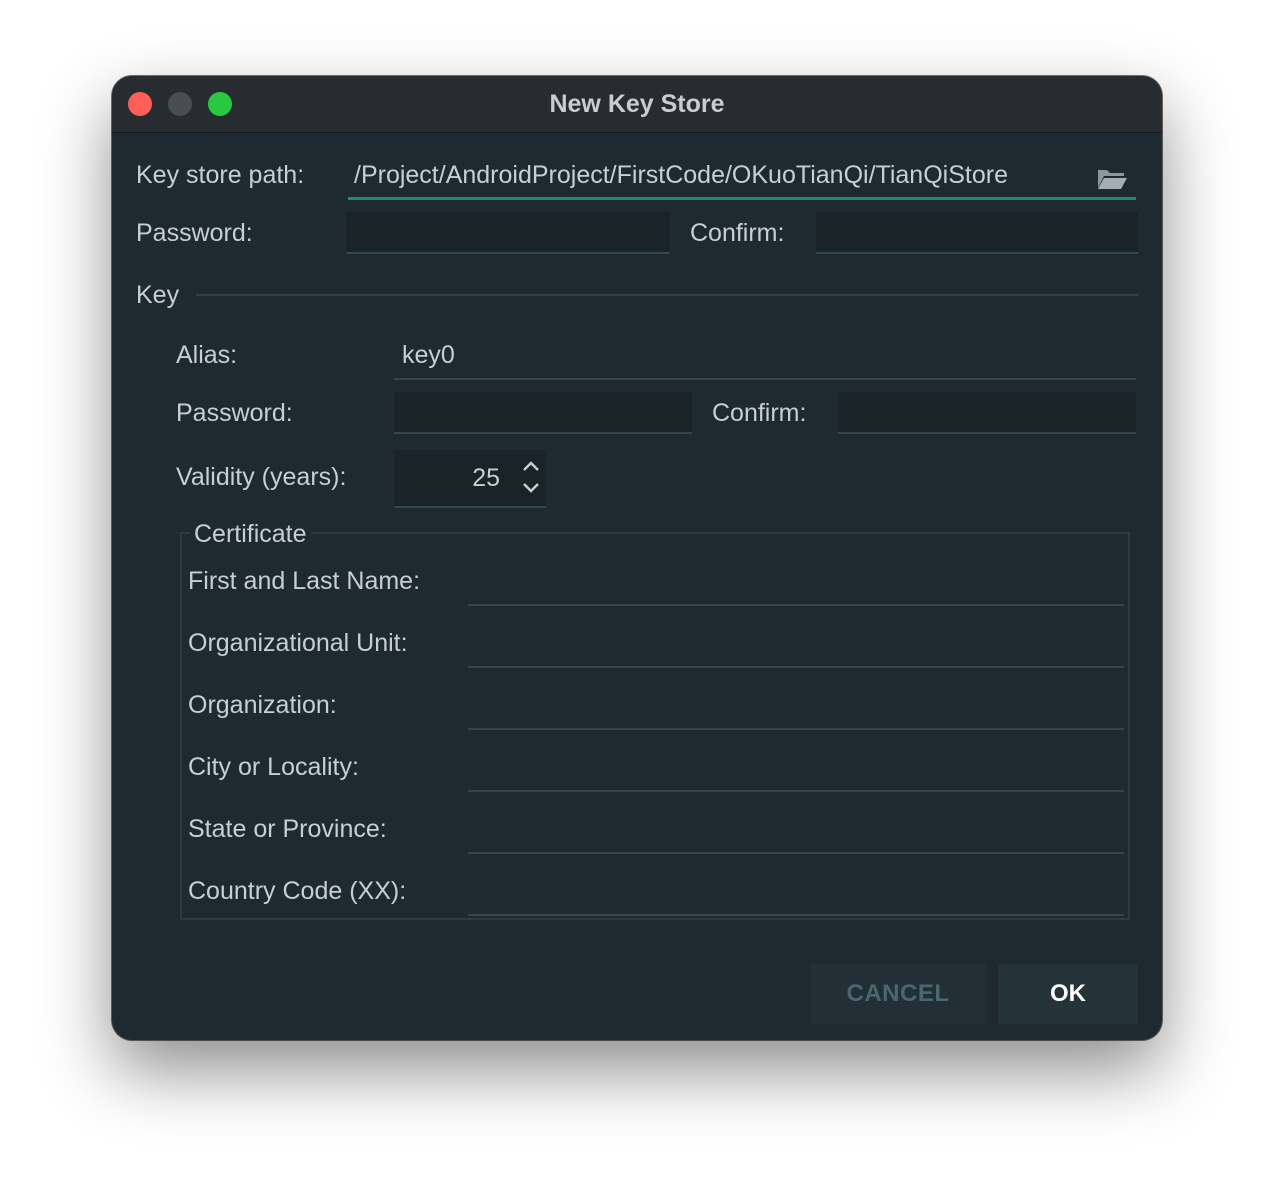 The height and width of the screenshot is (1188, 1274). Describe the element at coordinates (531, 488) in the screenshot. I see `chevron-down-icon` at that location.